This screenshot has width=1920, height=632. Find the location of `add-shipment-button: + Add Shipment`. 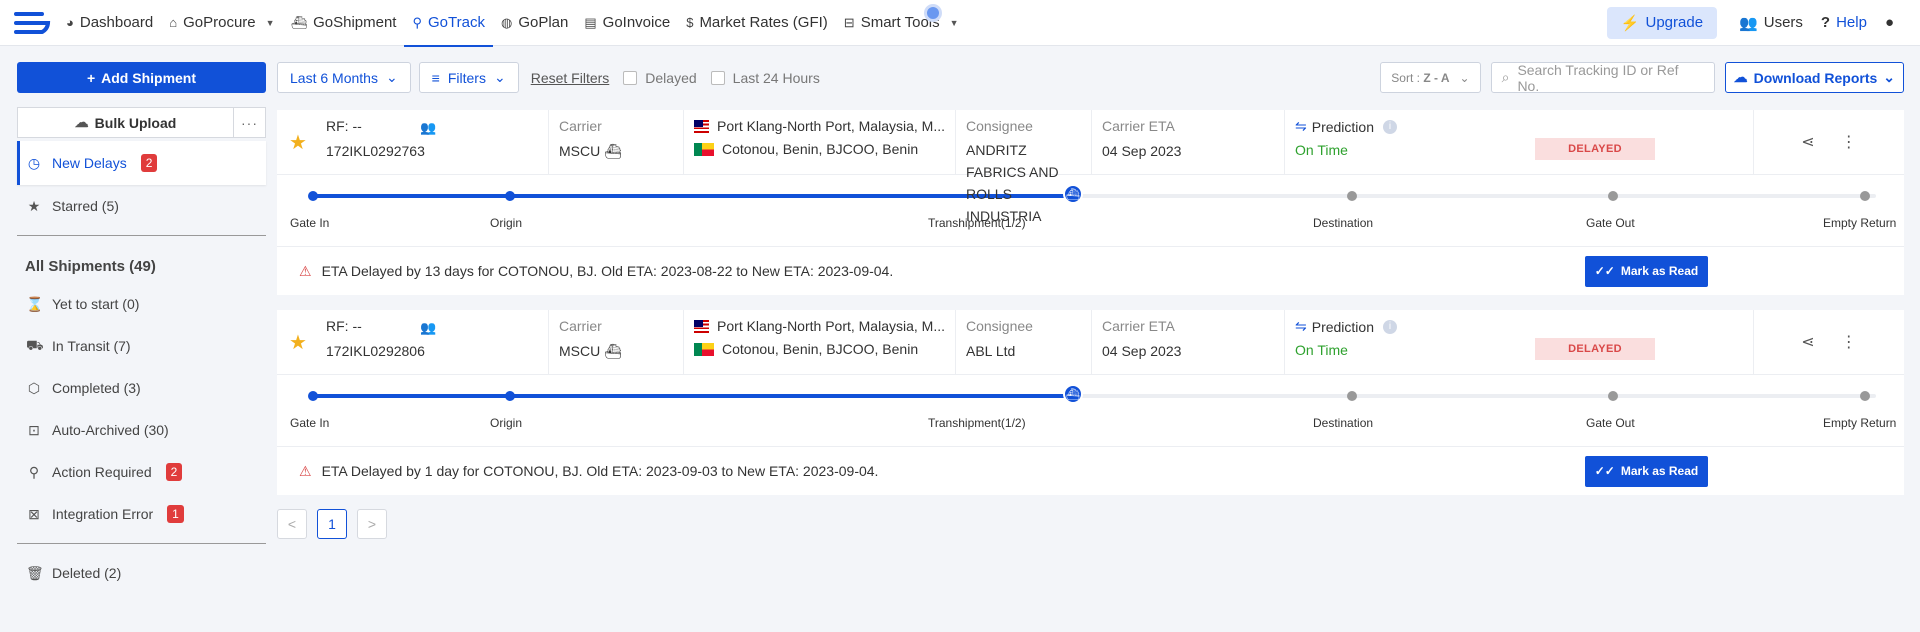

add-shipment-button: + Add Shipment is located at coordinates (141, 77).